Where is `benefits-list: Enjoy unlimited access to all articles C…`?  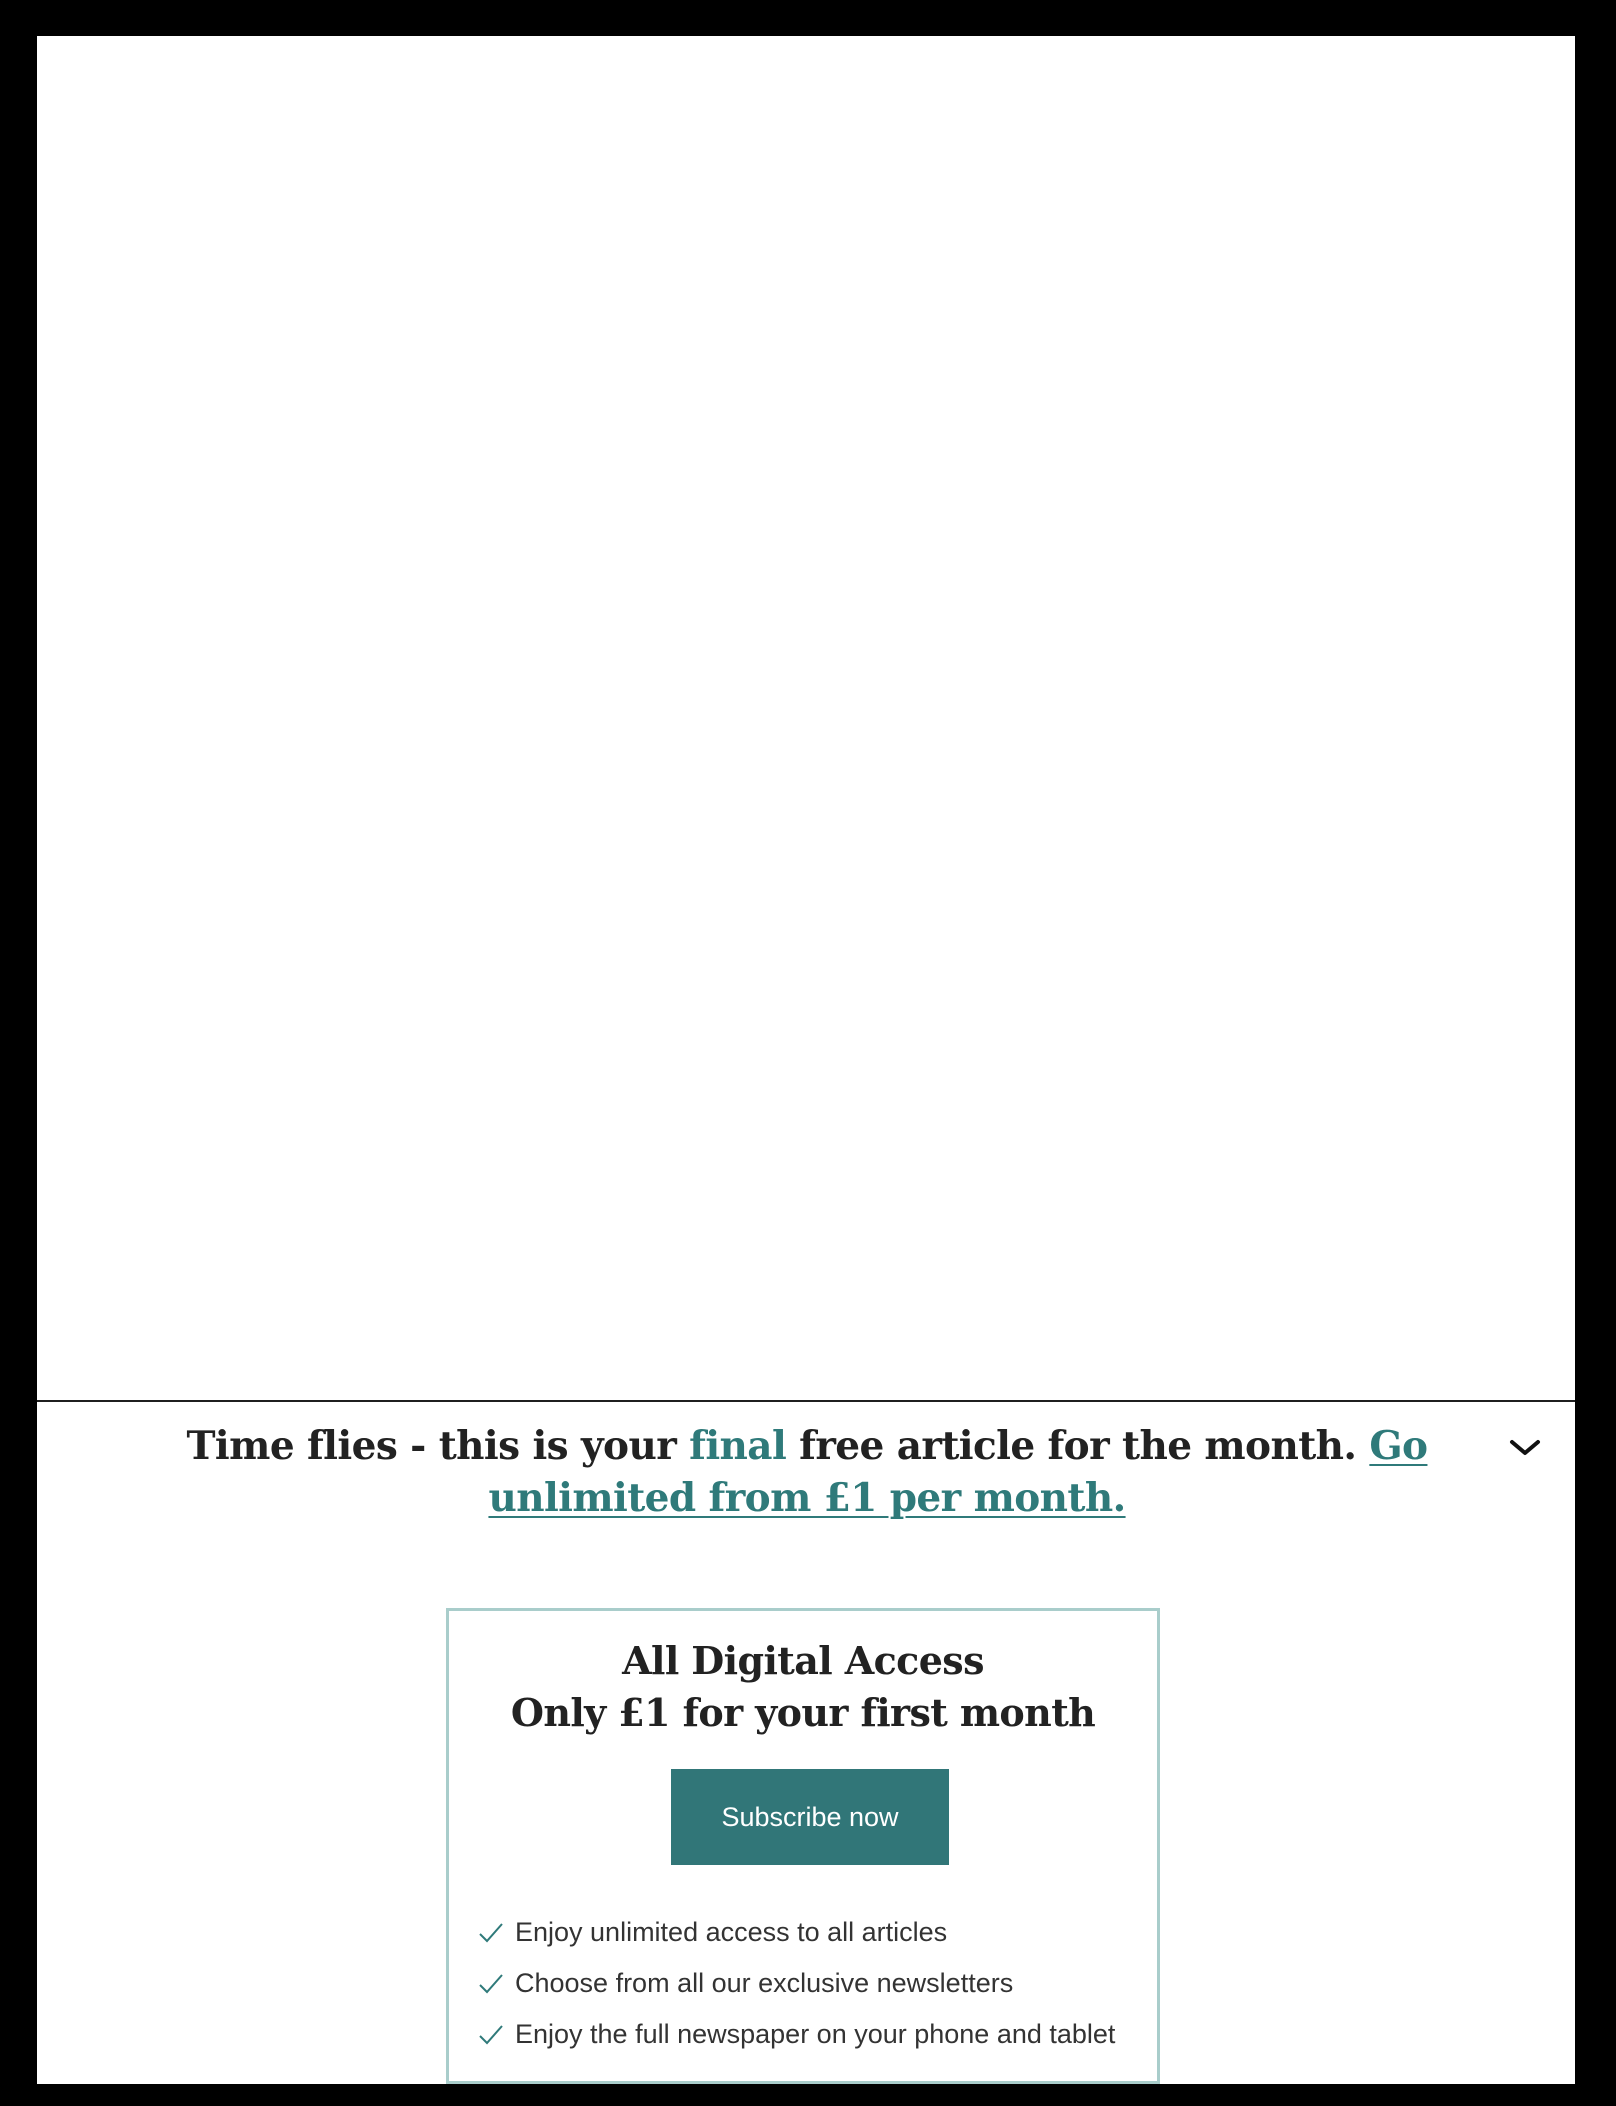
benefits-list: Enjoy unlimited access to all articles C… is located at coordinates (796, 1983).